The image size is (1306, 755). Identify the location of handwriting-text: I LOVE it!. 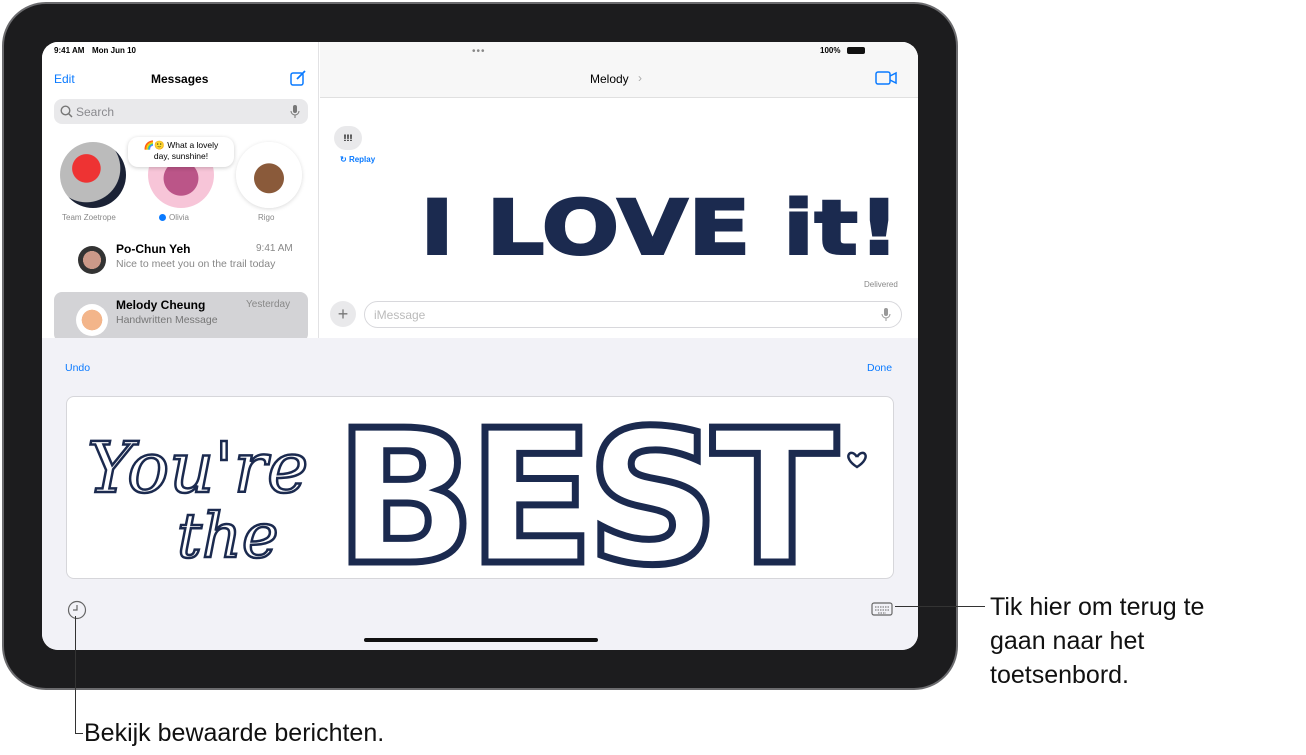
(660, 227).